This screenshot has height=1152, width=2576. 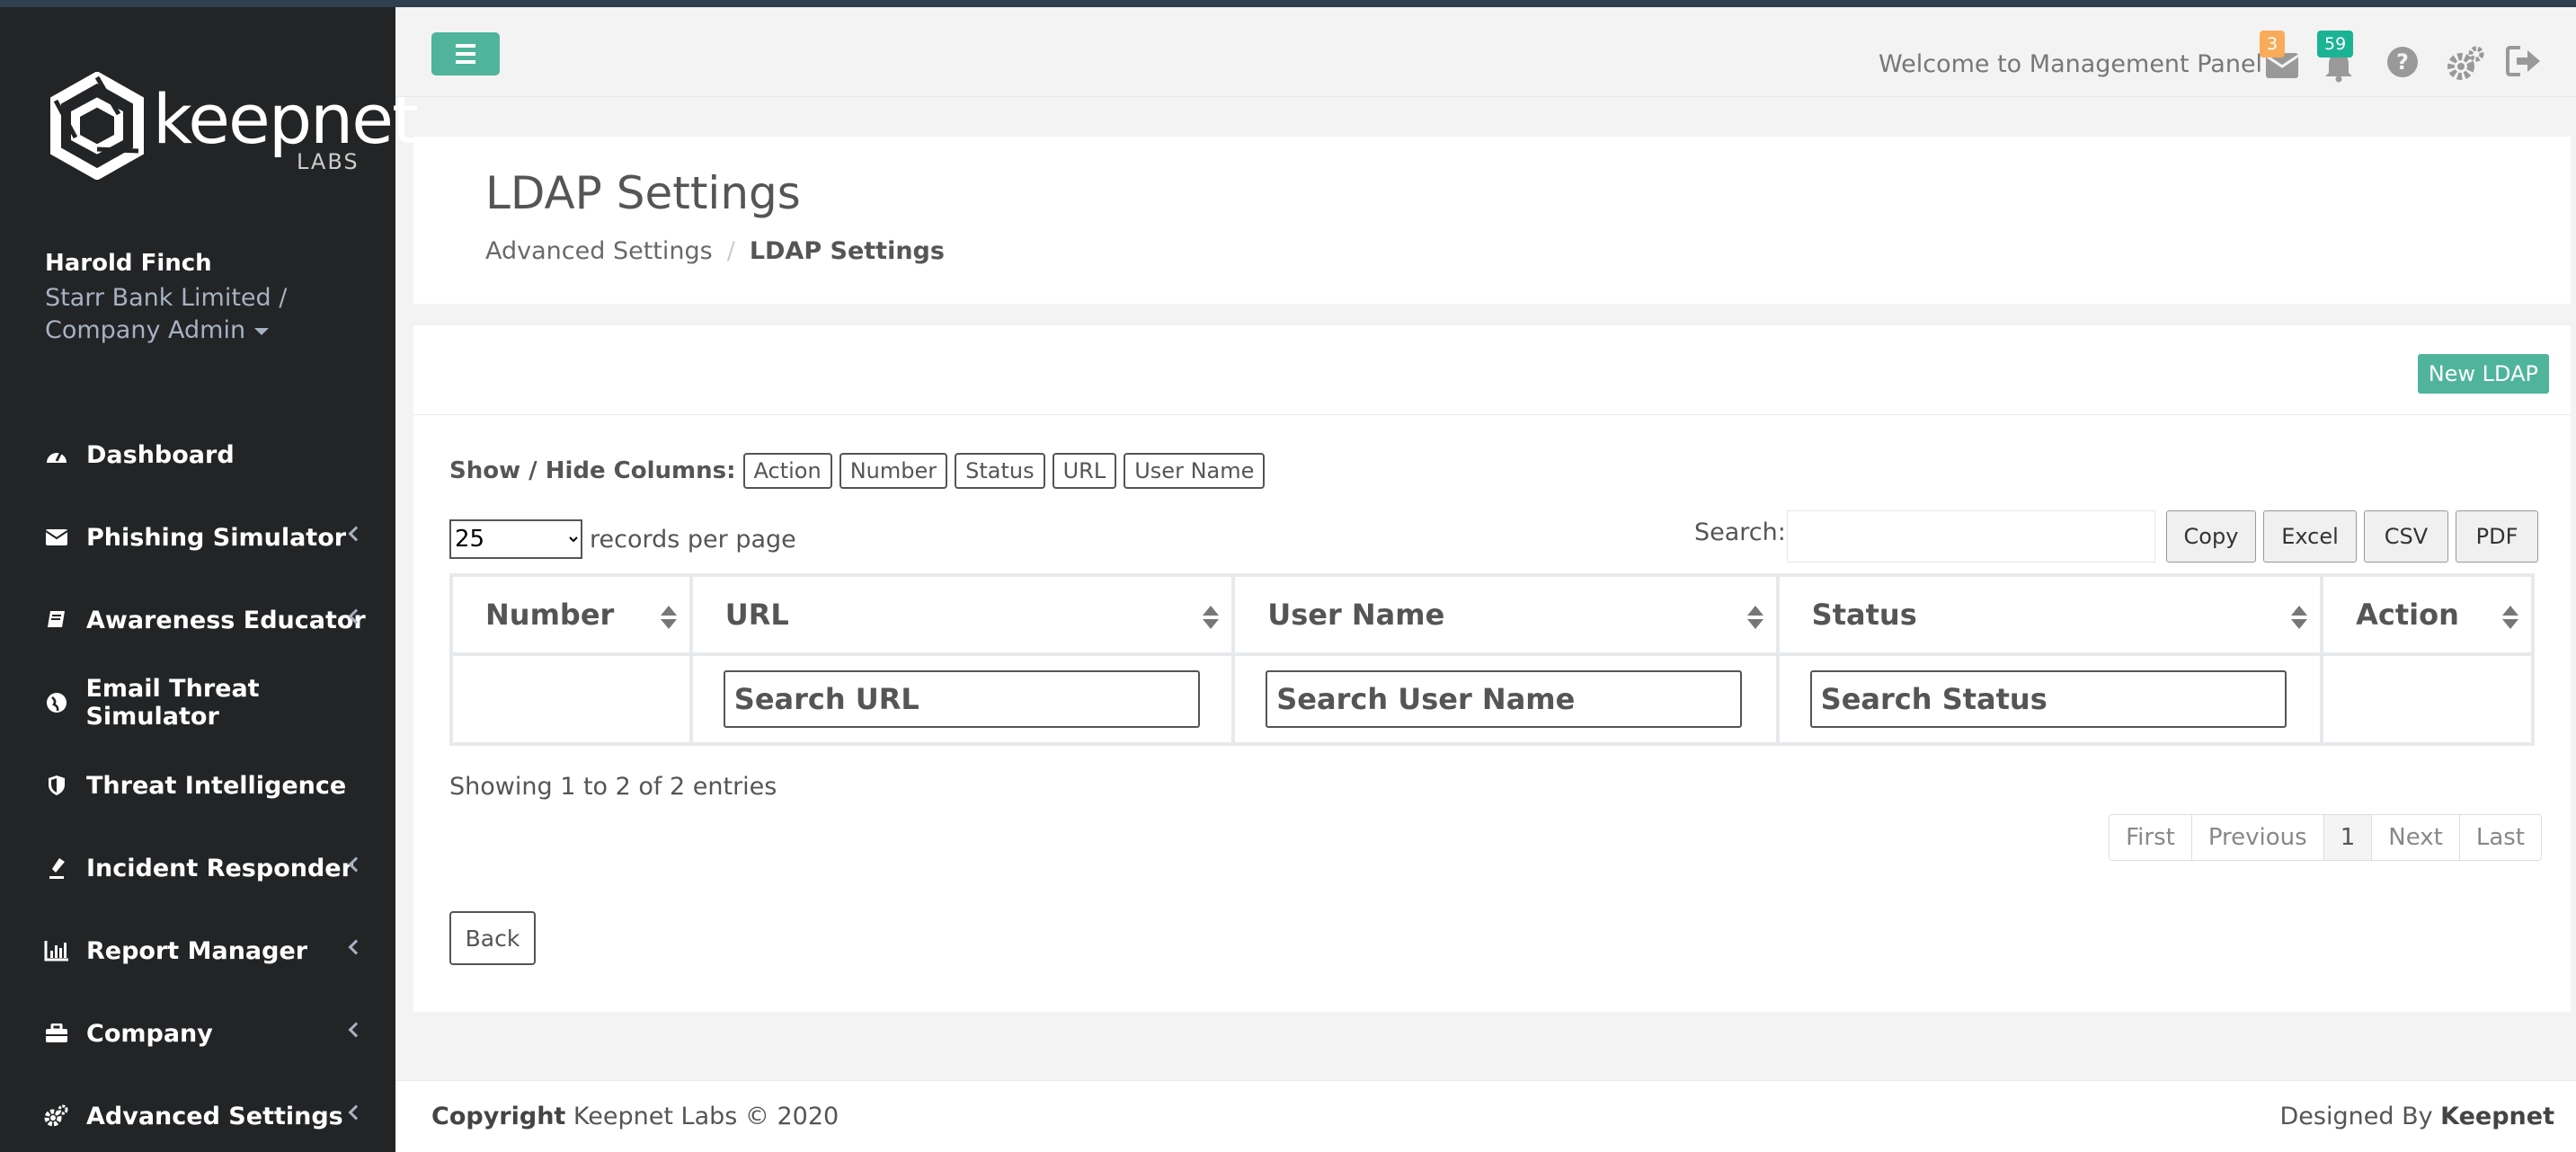 What do you see at coordinates (1485, 52) in the screenshot?
I see `top-header: Welcome to Management Panel 3 59 ?` at bounding box center [1485, 52].